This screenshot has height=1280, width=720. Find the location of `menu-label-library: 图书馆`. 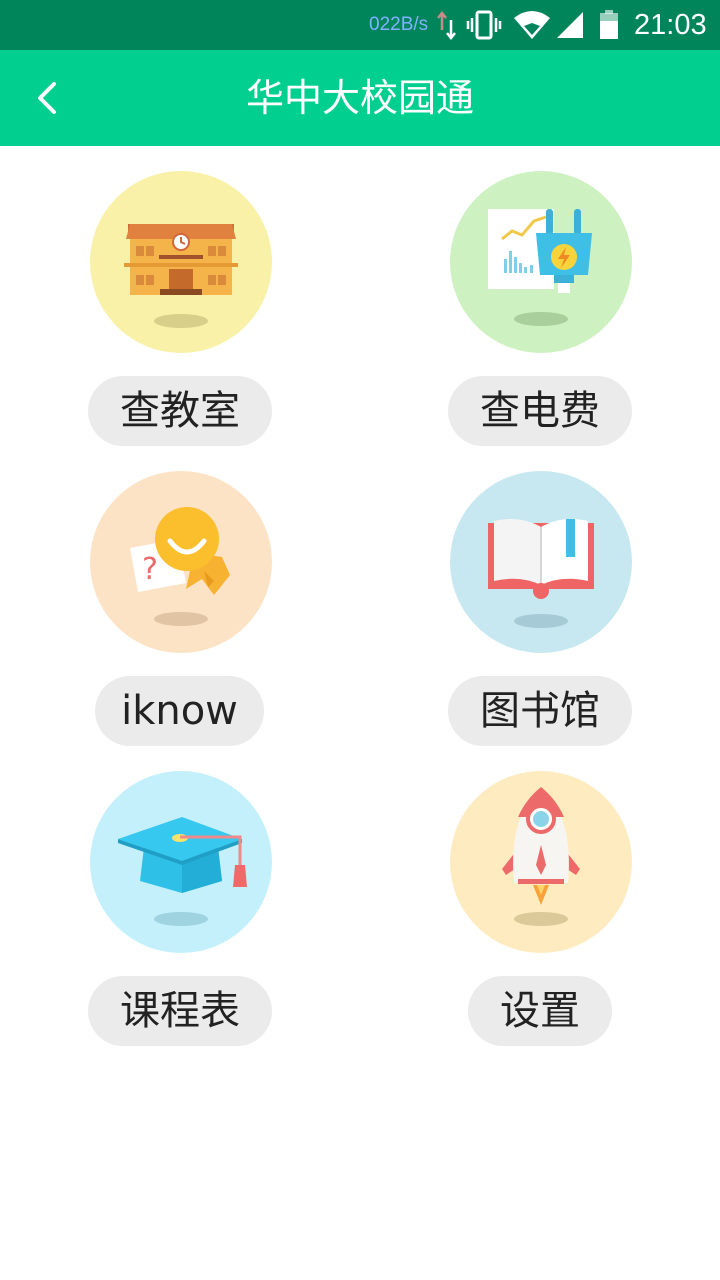

menu-label-library: 图书馆 is located at coordinates (540, 711).